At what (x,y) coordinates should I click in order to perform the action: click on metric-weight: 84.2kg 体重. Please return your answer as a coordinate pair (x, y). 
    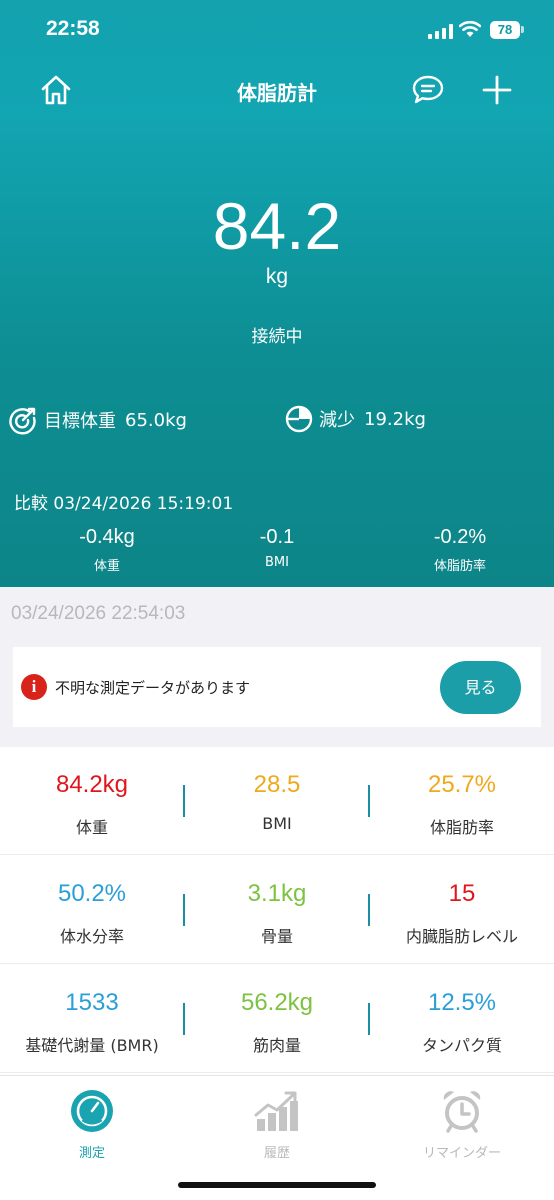
    Looking at the image, I should click on (92, 801).